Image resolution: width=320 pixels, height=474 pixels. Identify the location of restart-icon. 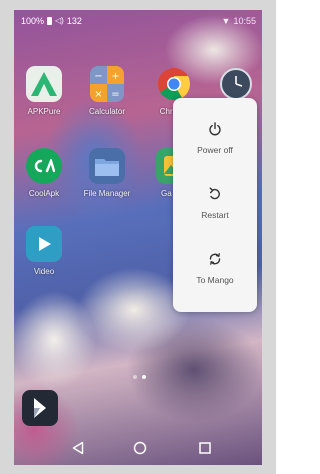
(214, 193).